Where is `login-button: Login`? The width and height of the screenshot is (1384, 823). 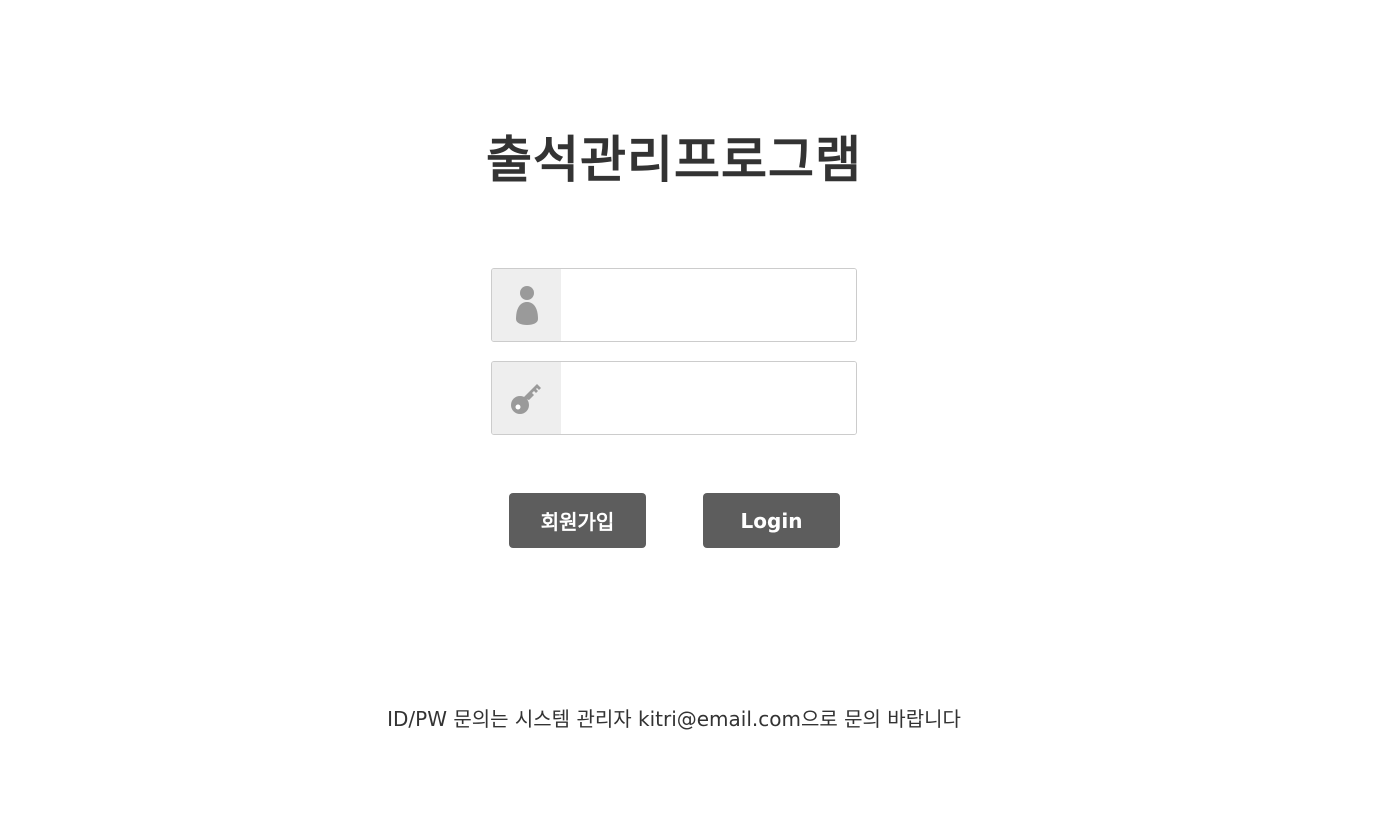
login-button: Login is located at coordinates (771, 520).